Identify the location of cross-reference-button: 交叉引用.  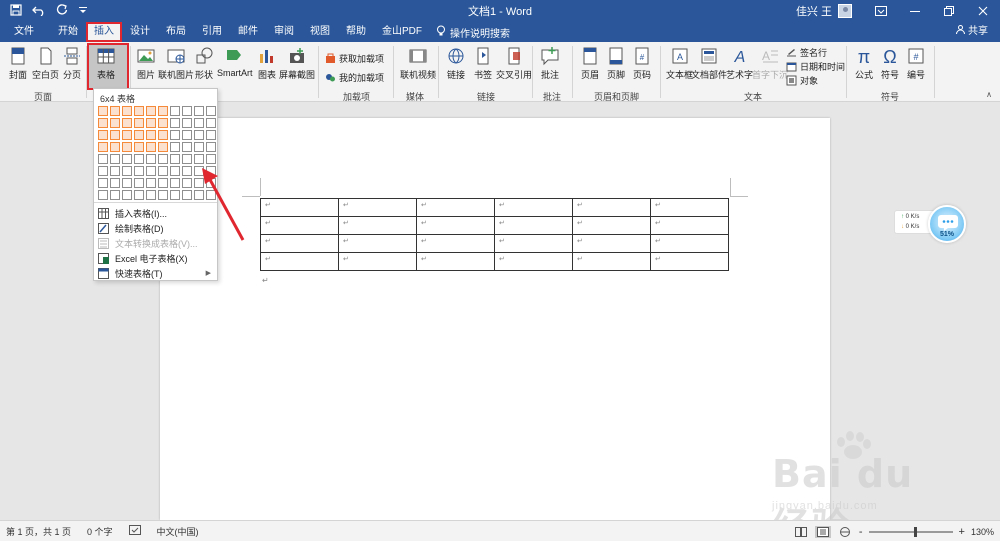
(514, 63).